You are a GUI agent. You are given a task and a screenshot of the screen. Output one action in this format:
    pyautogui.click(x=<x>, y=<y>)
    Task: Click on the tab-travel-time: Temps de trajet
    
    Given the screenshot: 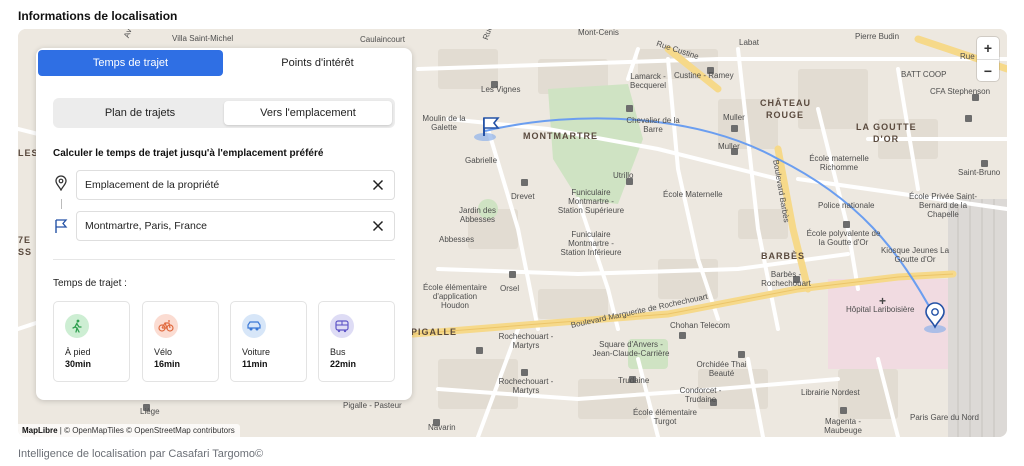 What is the action you would take?
    pyautogui.click(x=130, y=63)
    